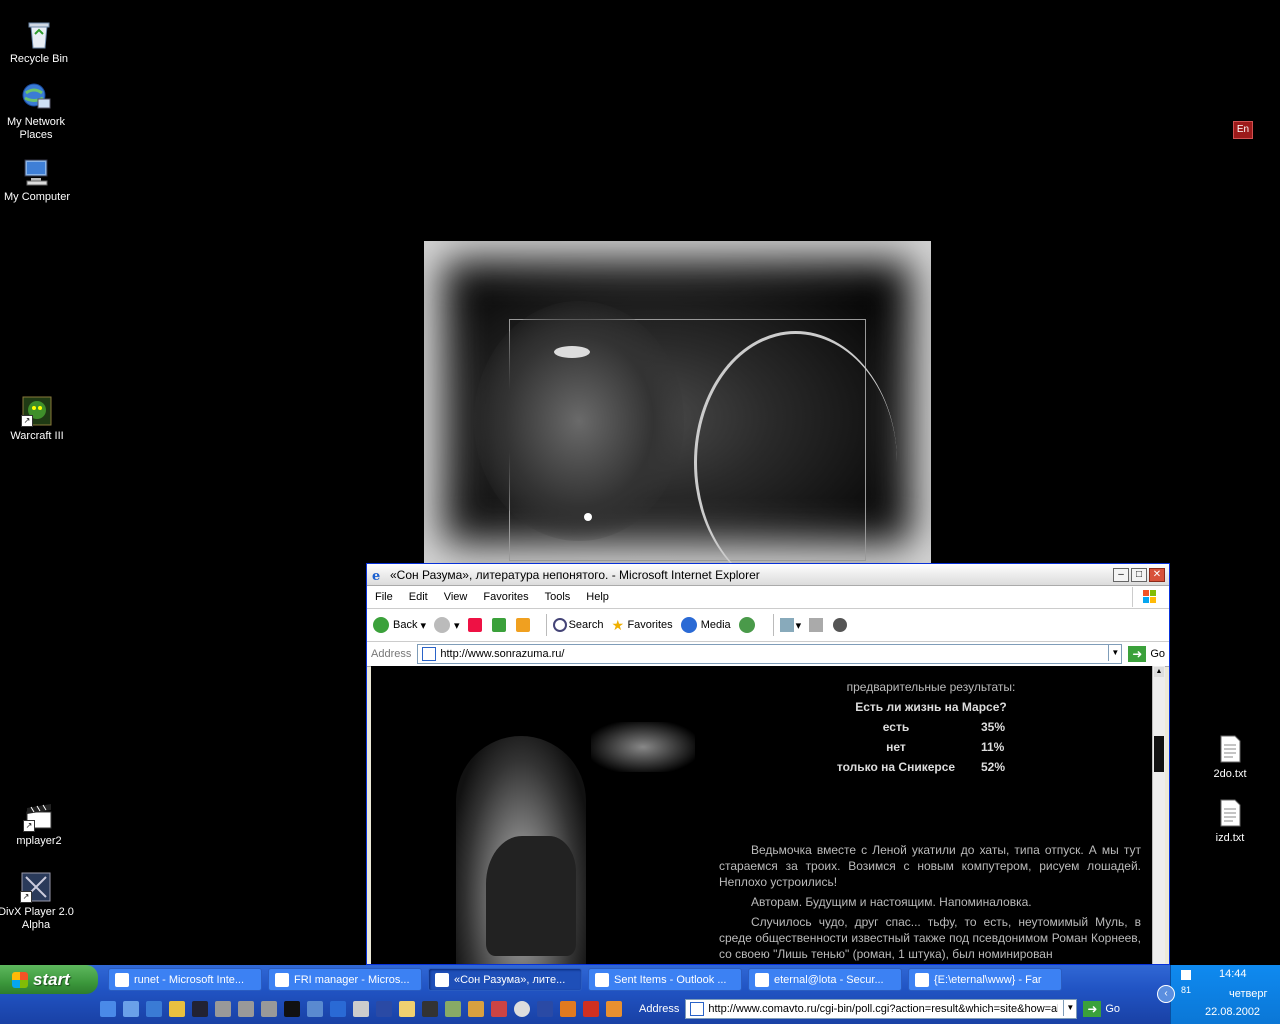 The image size is (1280, 1024). I want to click on vertical-scrollbar: ▲, so click(1158, 815).